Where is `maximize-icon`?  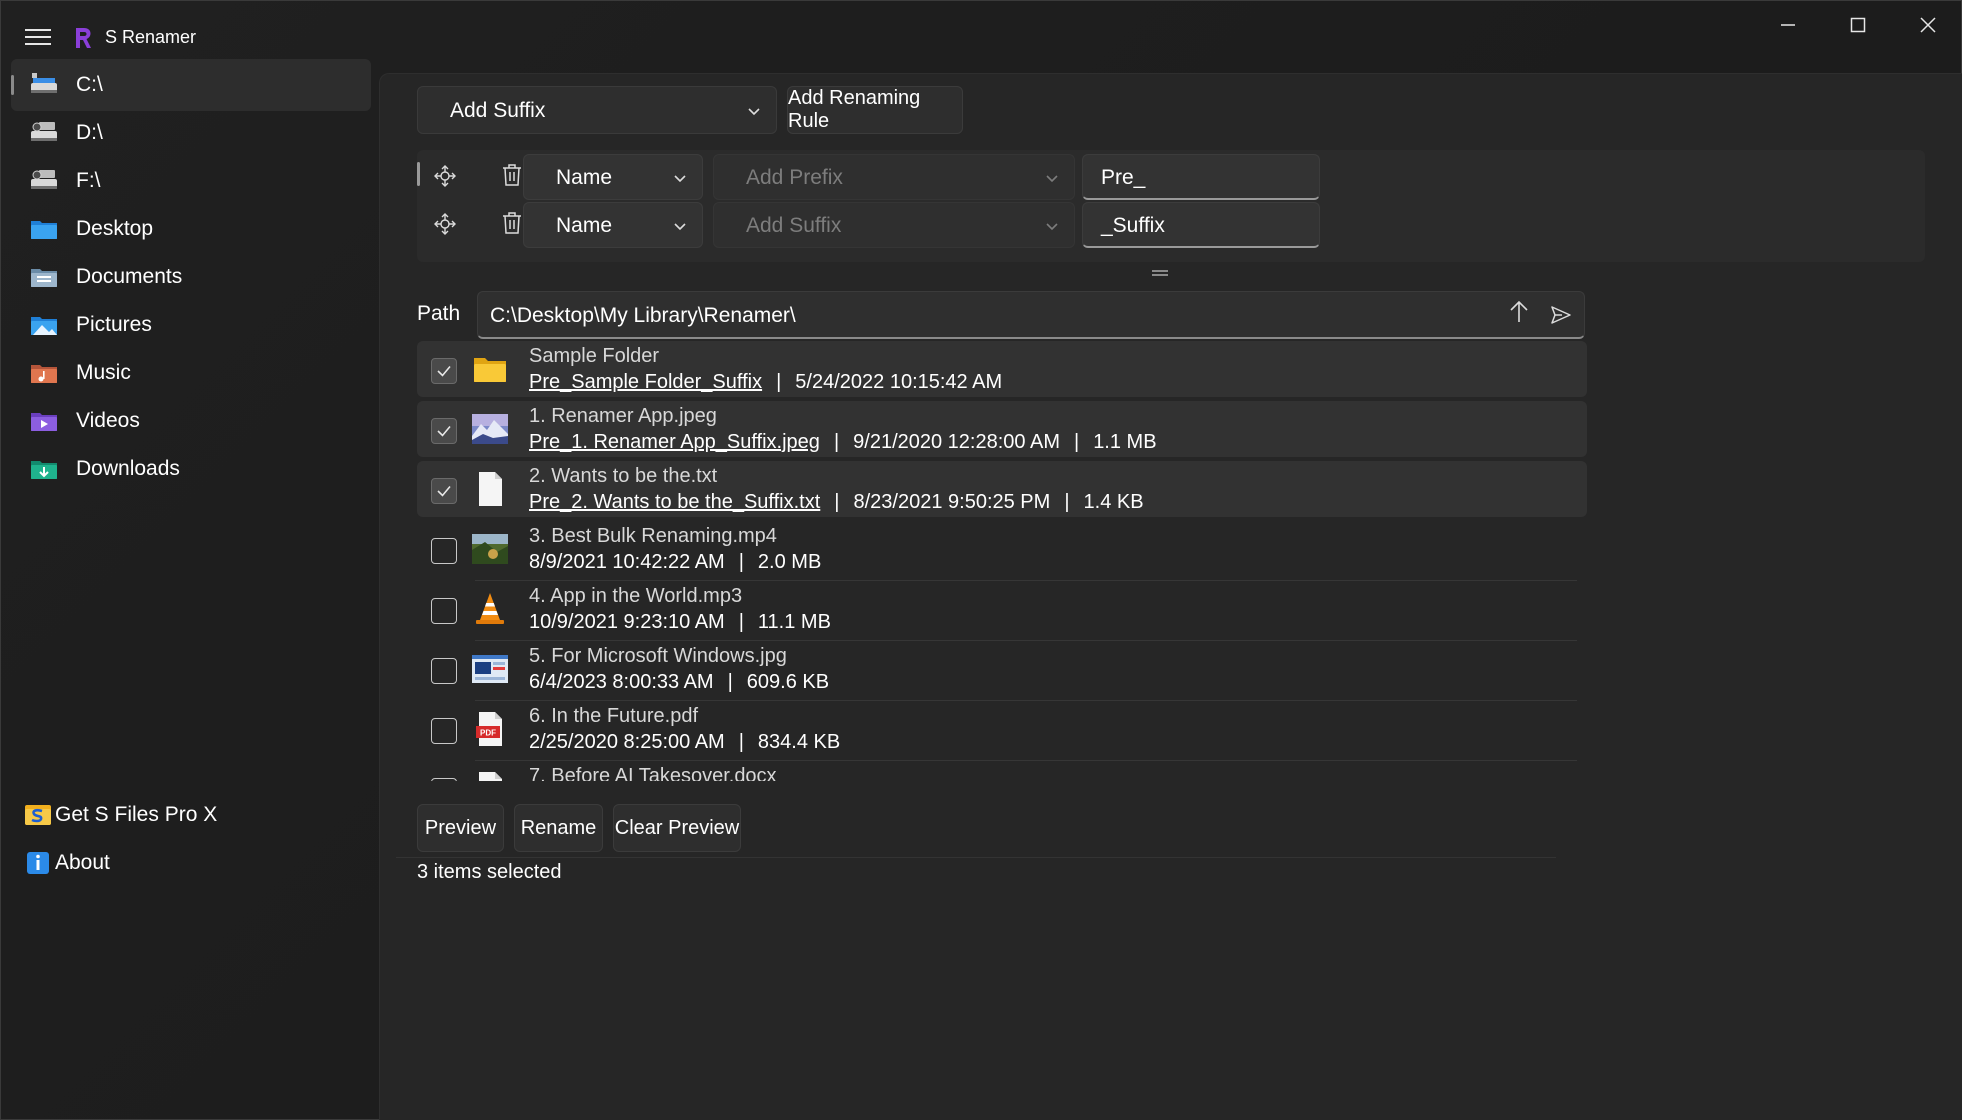 maximize-icon is located at coordinates (1858, 25).